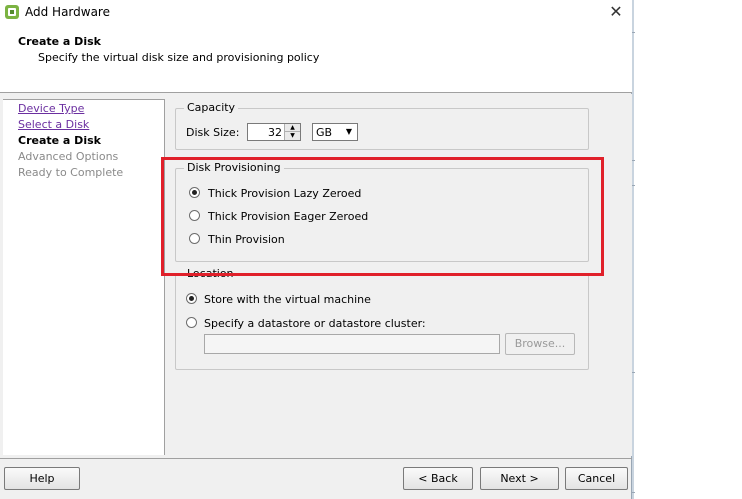 The image size is (742, 499). Describe the element at coordinates (191, 298) in the screenshot. I see `radio-store-with-vm` at that location.